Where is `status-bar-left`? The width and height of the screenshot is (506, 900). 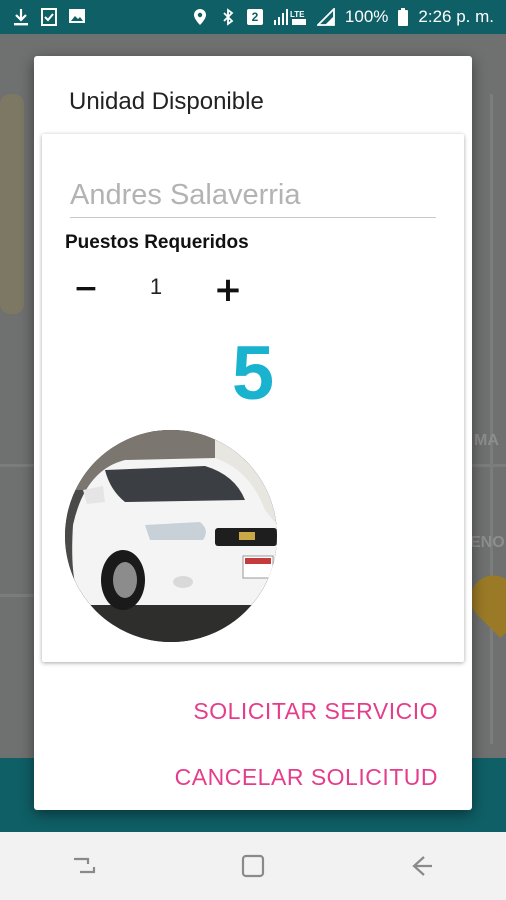
status-bar-left is located at coordinates (49, 17).